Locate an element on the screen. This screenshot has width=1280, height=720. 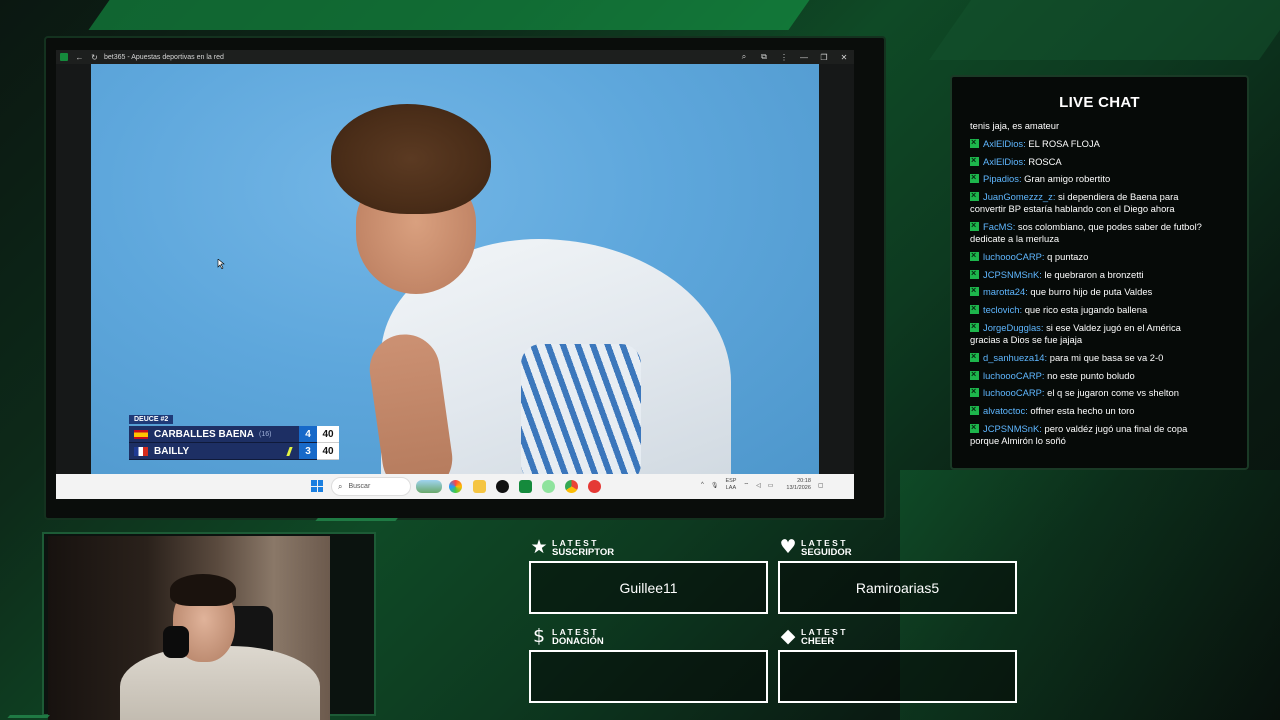
whatsapp-icon is located at coordinates (548, 486).